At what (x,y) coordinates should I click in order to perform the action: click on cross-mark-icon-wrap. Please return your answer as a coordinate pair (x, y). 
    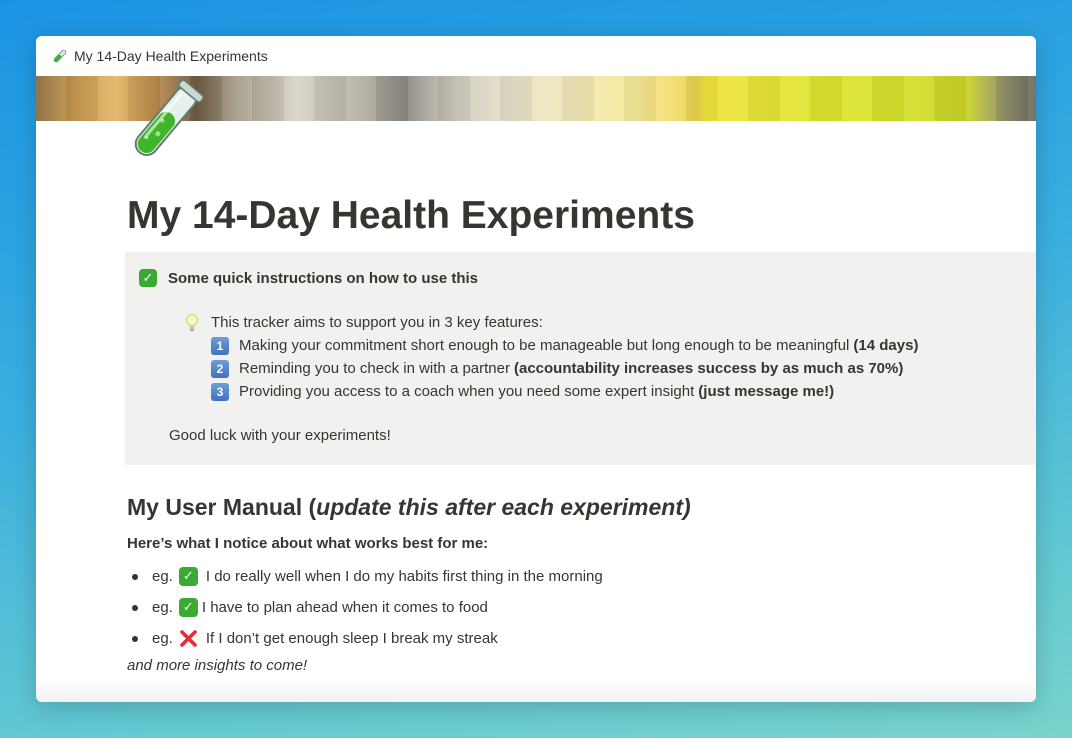
    Looking at the image, I should click on (188, 638).